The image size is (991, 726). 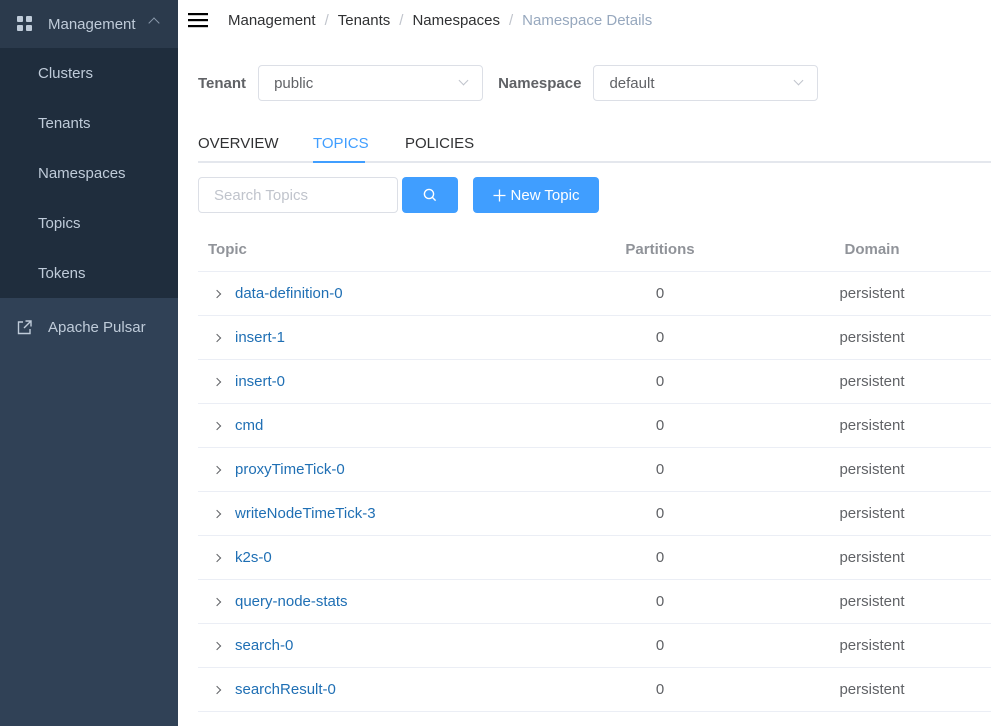 I want to click on topic-link: k2s-0, so click(x=253, y=557).